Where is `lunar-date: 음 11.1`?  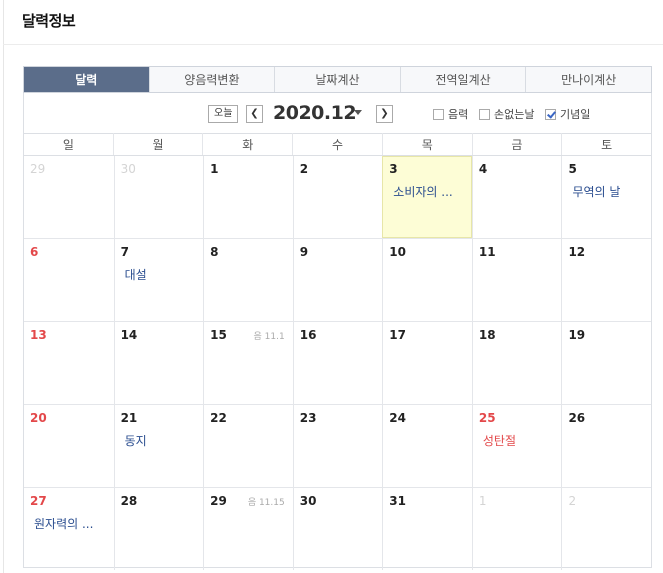 lunar-date: 음 11.1 is located at coordinates (269, 337).